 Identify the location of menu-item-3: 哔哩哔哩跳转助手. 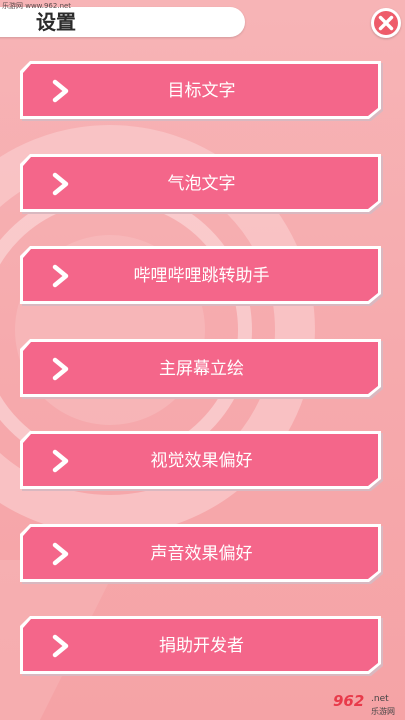
(201, 276).